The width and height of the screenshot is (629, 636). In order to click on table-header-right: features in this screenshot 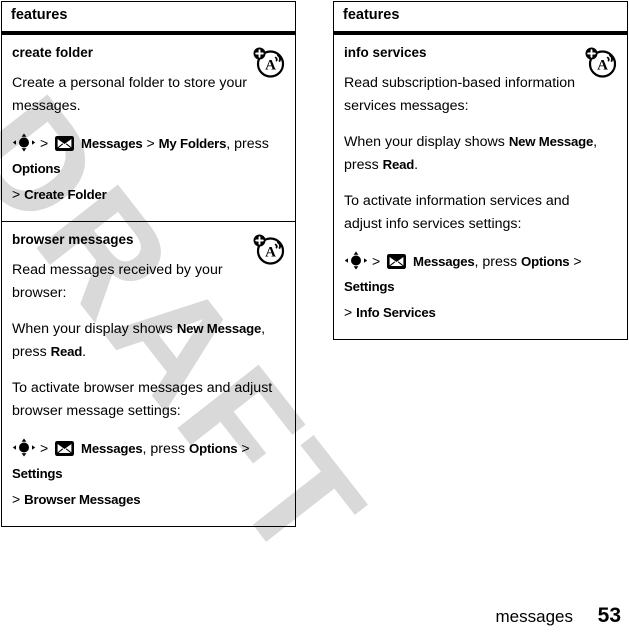, I will do `click(480, 18)`.